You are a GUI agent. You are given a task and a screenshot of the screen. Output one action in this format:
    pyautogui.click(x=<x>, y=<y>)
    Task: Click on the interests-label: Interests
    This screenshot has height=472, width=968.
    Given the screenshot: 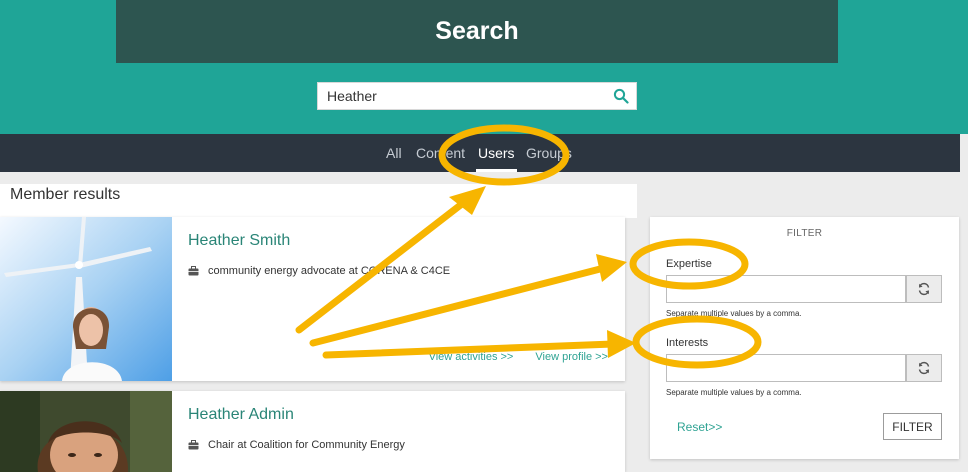 What is the action you would take?
    pyautogui.click(x=687, y=343)
    